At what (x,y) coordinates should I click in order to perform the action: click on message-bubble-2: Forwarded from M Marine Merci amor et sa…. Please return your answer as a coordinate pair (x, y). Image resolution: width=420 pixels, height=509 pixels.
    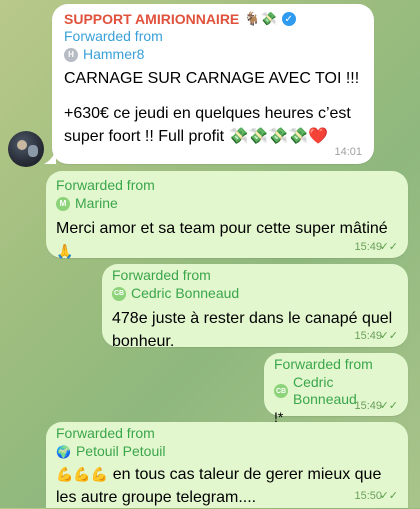
    Looking at the image, I should click on (227, 215).